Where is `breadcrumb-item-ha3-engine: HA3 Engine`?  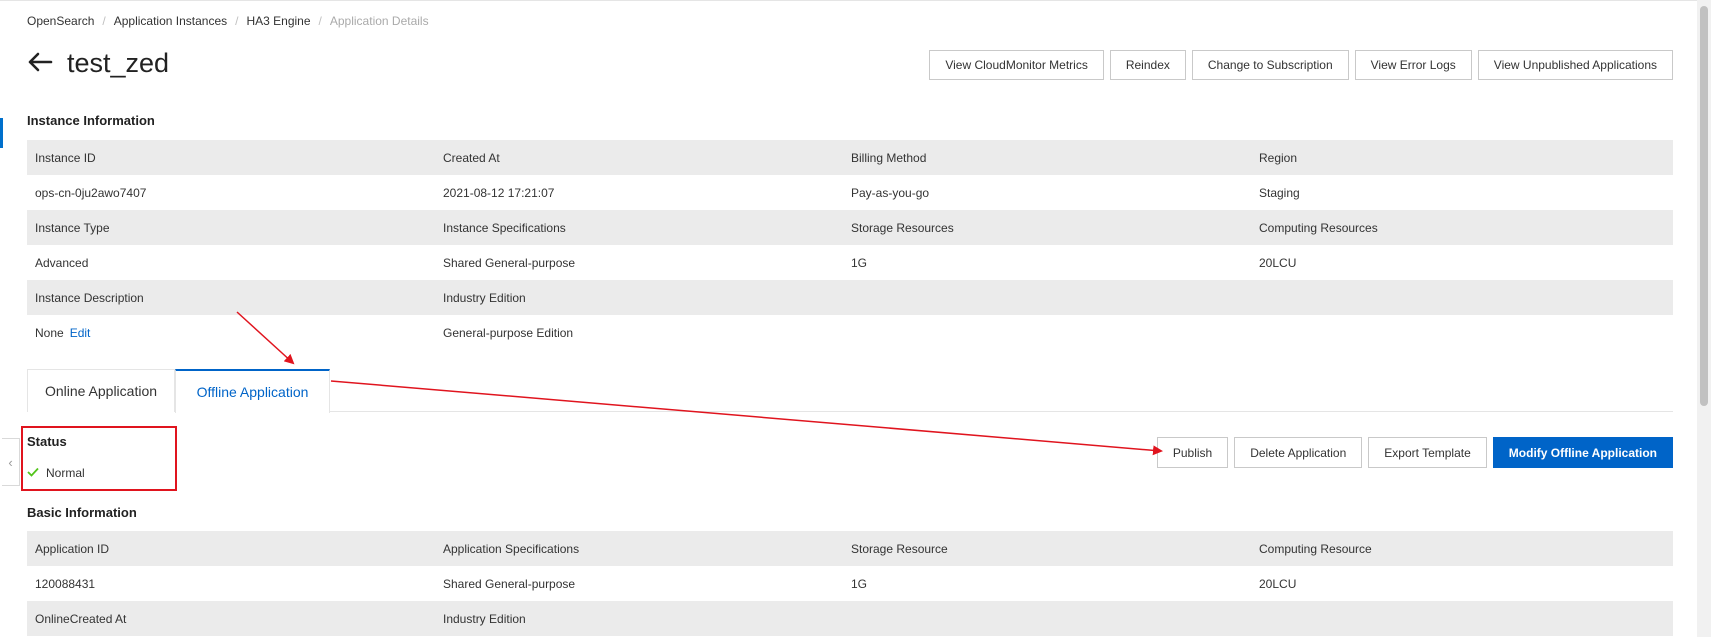 breadcrumb-item-ha3-engine: HA3 Engine is located at coordinates (278, 21).